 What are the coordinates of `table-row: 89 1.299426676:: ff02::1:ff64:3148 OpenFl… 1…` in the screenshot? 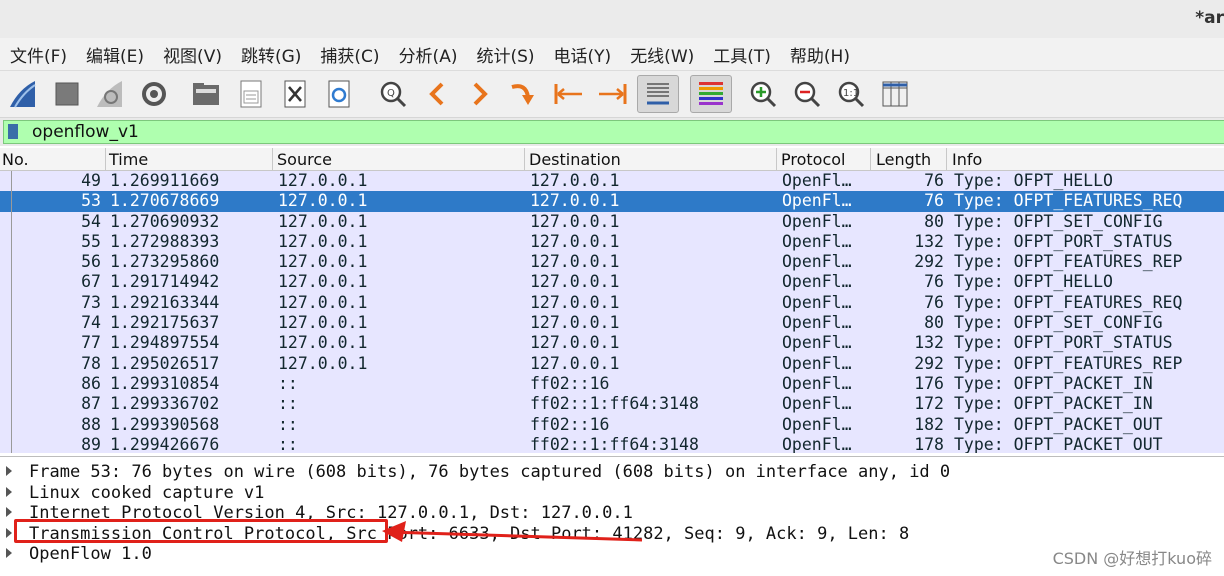 It's located at (612, 443).